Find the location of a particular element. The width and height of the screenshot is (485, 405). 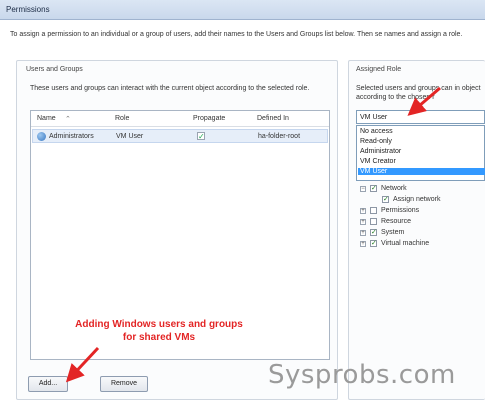

arrow-to-role-dropdown is located at coordinates (424, 101).